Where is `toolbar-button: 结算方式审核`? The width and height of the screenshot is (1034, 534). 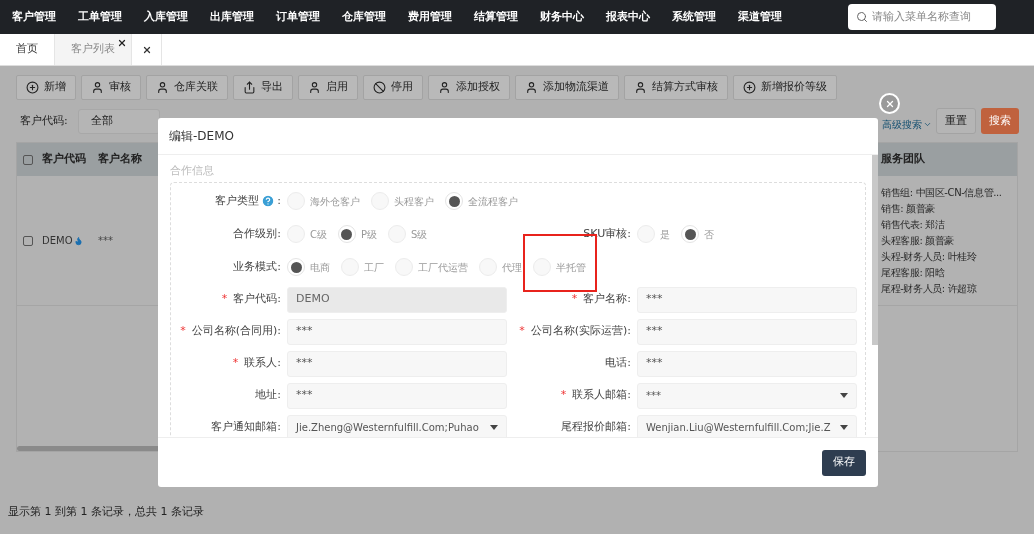 toolbar-button: 结算方式审核 is located at coordinates (676, 87).